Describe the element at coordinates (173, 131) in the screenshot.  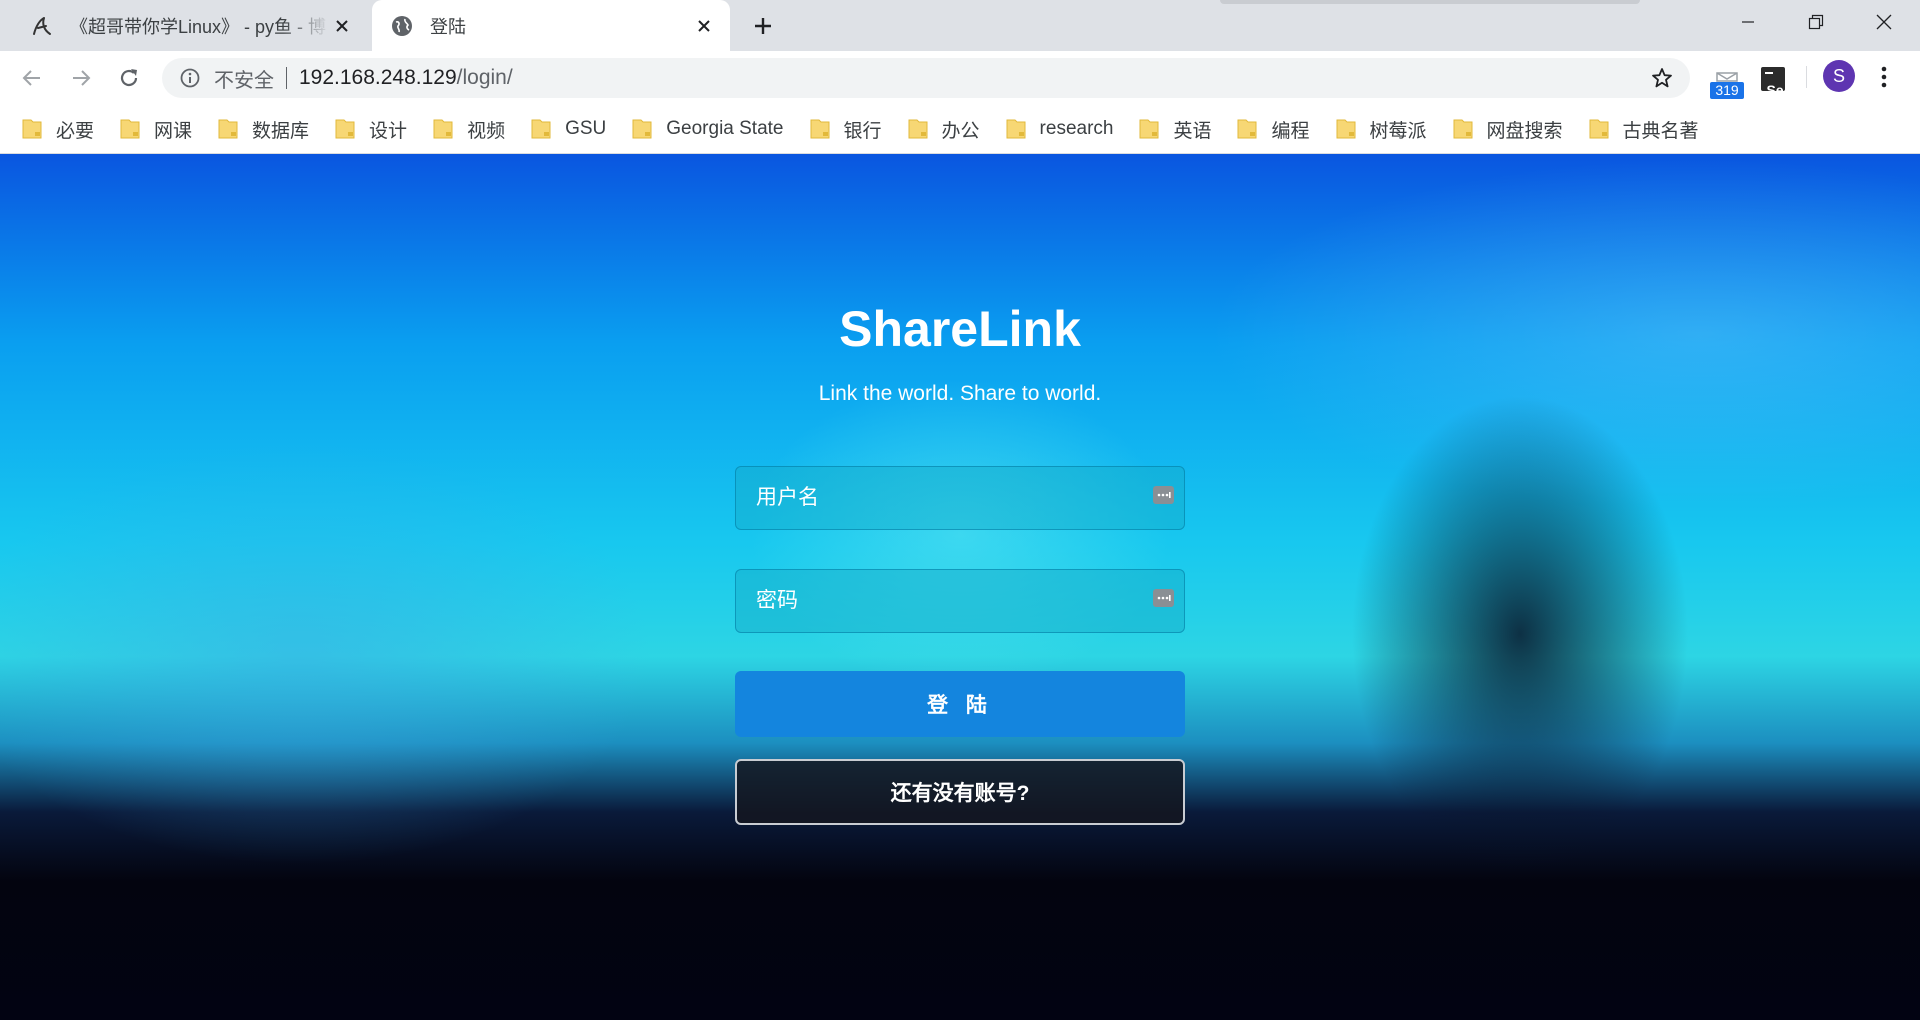
I see `bookmark-label: 网课` at that location.